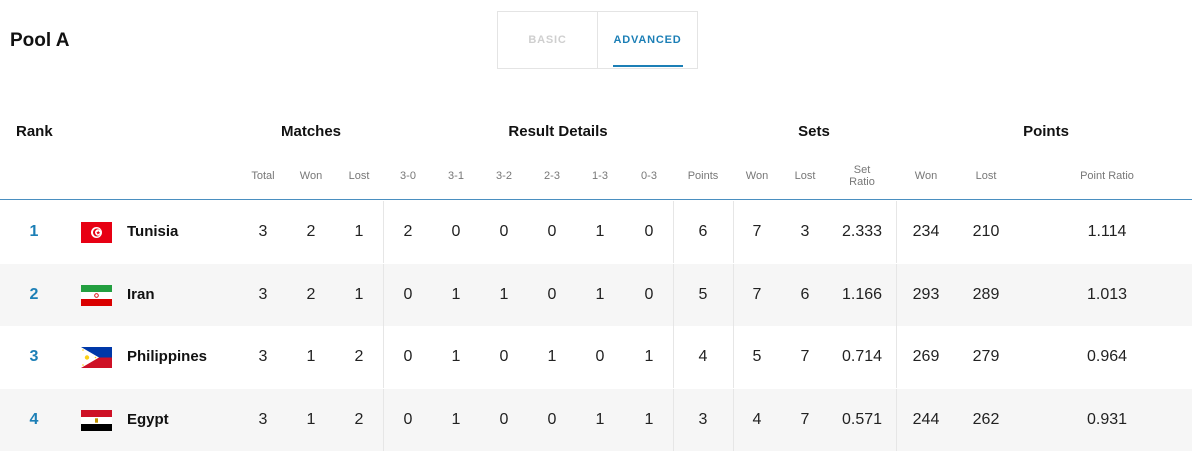  Describe the element at coordinates (926, 294) in the screenshot. I see `points-won-cell: 293` at that location.